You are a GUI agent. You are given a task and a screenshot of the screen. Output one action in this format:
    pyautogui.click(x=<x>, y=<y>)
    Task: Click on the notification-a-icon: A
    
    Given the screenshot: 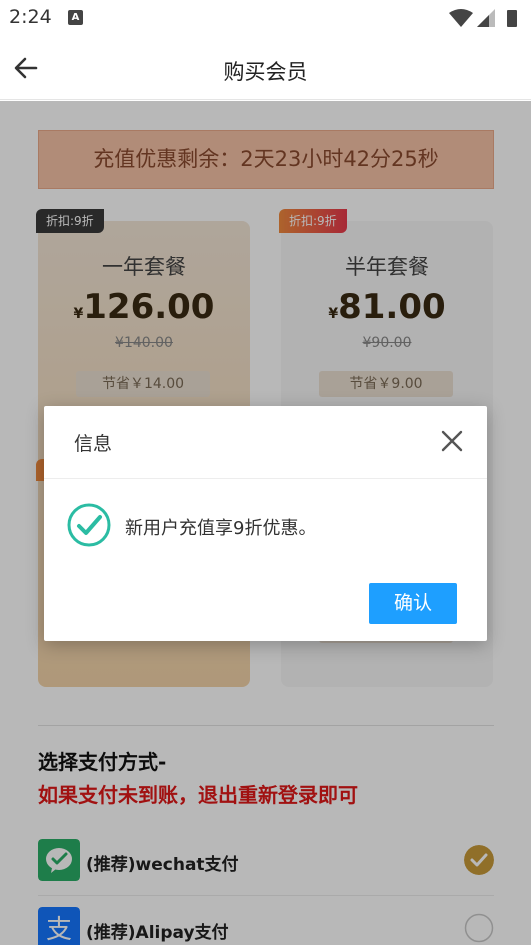 What is the action you would take?
    pyautogui.click(x=75, y=17)
    